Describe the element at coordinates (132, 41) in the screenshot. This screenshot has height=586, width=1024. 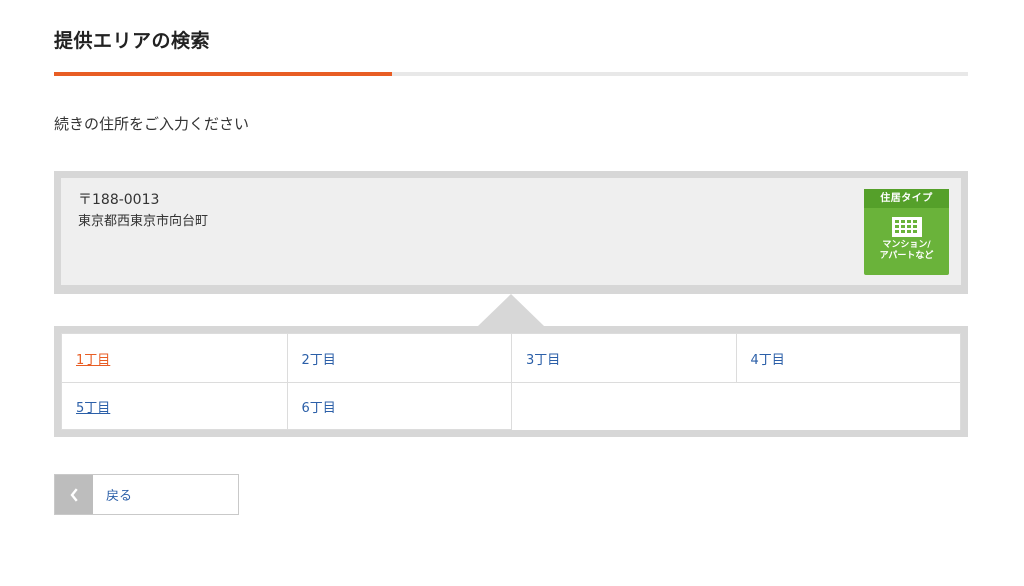
I see `page-title: 提供エリアの検索` at that location.